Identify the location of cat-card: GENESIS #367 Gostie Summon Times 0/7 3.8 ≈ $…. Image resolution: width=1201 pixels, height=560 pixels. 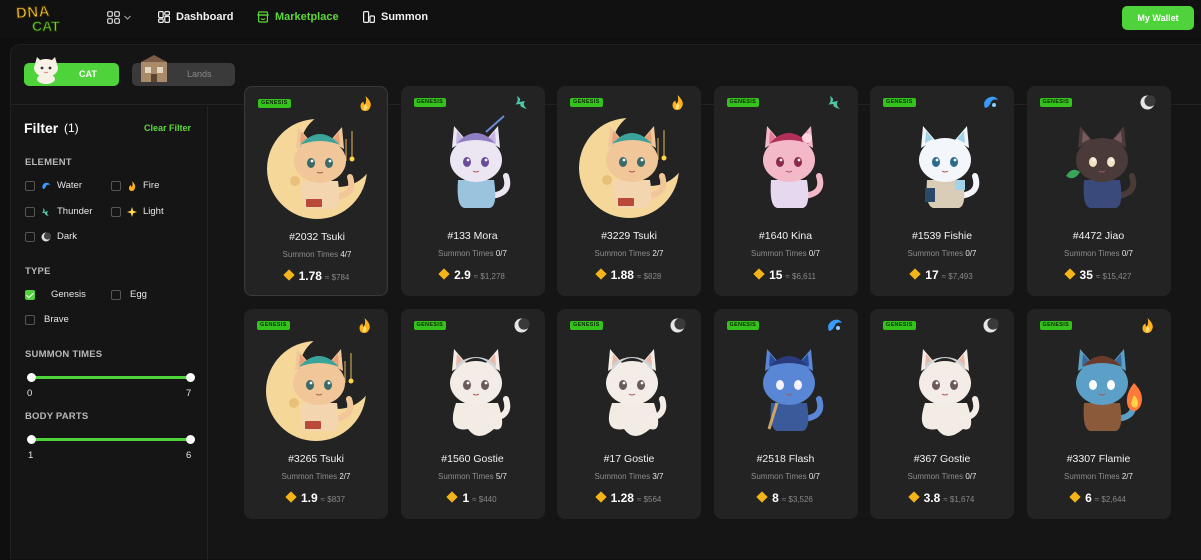
(942, 414).